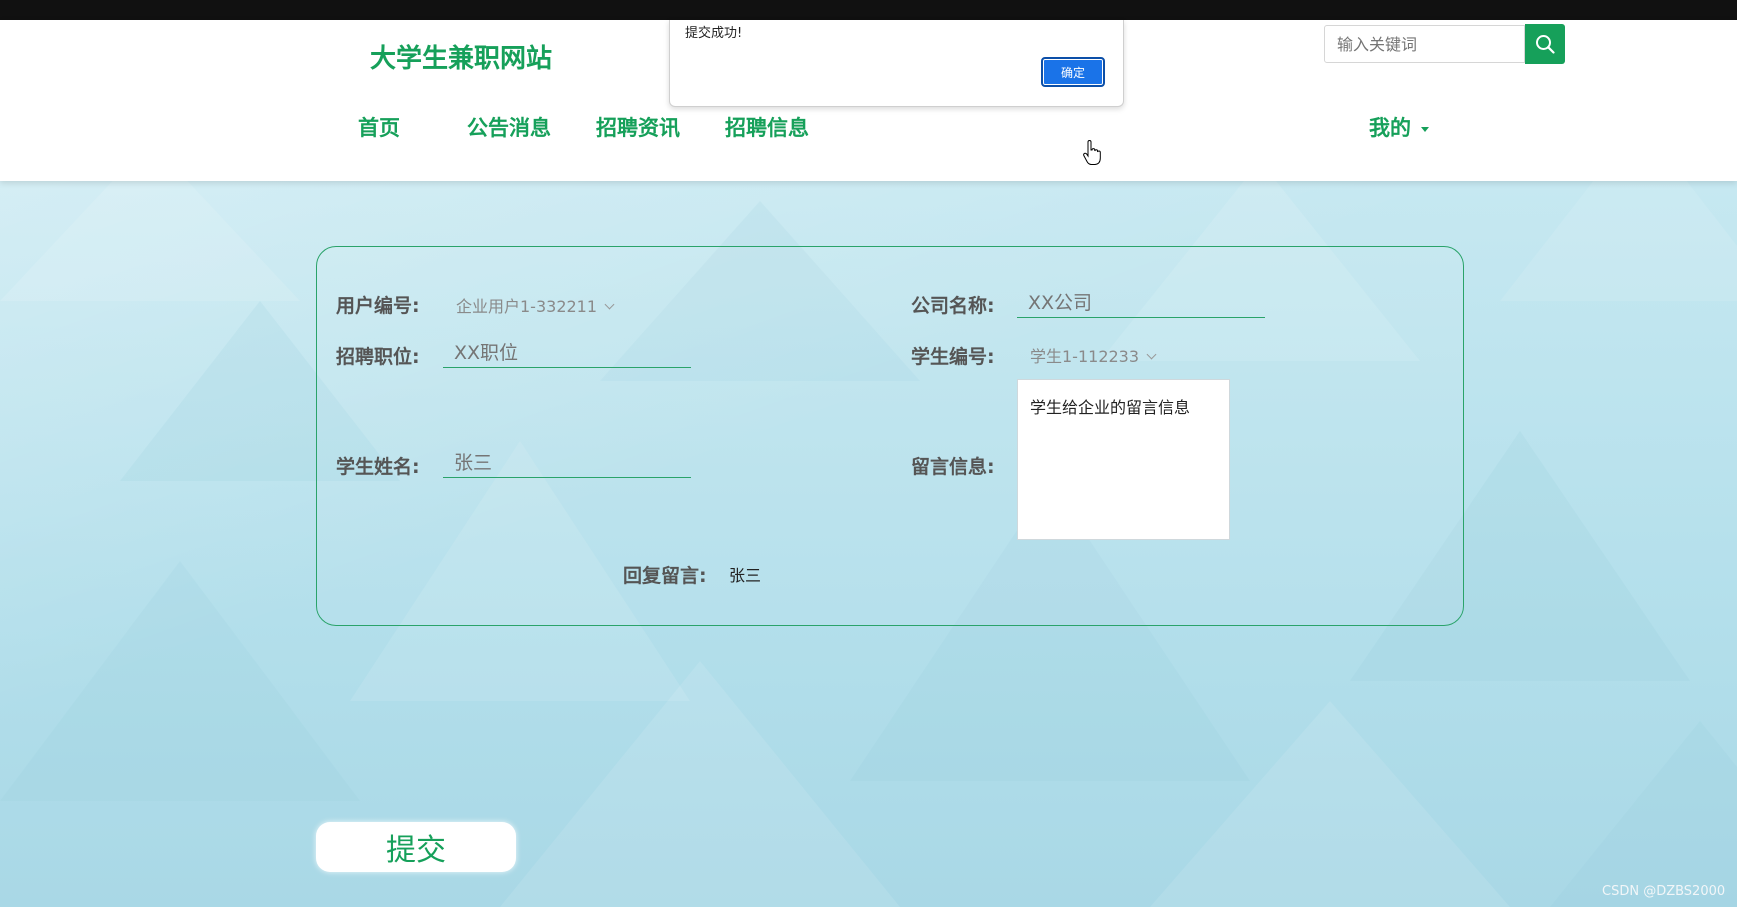 The height and width of the screenshot is (907, 1737). I want to click on reply-value: 张三, so click(745, 575).